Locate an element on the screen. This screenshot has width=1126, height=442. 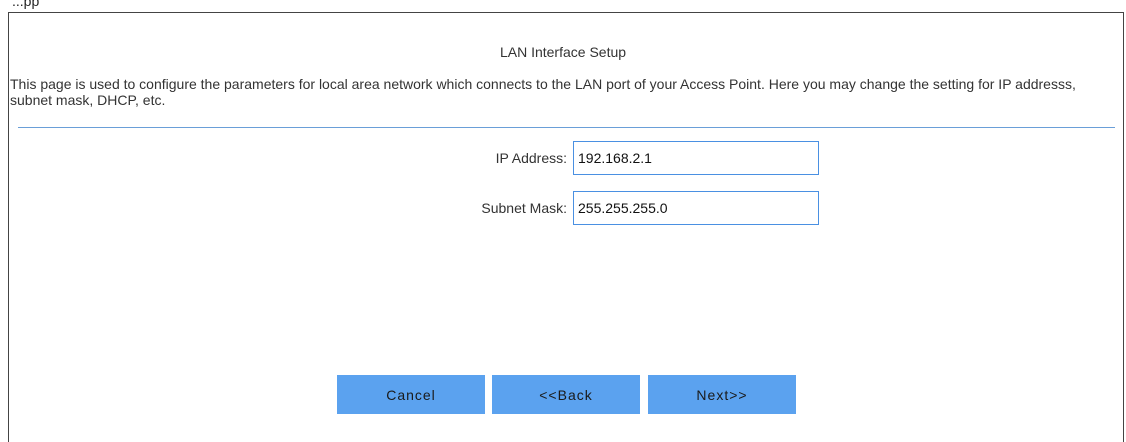
subnet-mask-input is located at coordinates (696, 208).